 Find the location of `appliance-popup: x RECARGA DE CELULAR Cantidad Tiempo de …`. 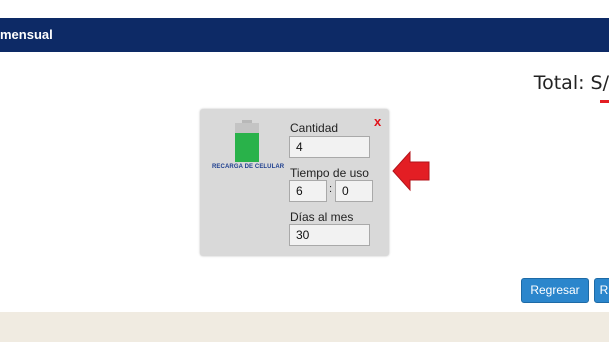

appliance-popup: x RECARGA DE CELULAR Cantidad Tiempo de … is located at coordinates (294, 182).